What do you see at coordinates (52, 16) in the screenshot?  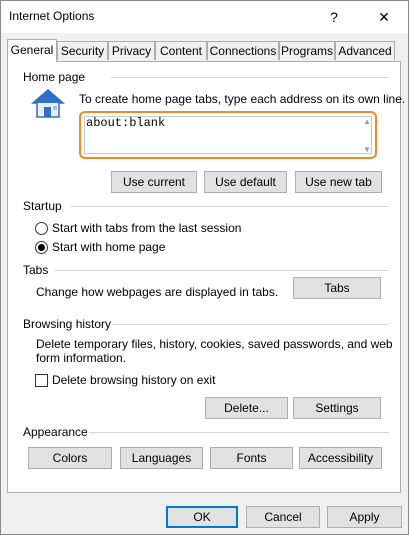 I see `window-title: Internet Options` at bounding box center [52, 16].